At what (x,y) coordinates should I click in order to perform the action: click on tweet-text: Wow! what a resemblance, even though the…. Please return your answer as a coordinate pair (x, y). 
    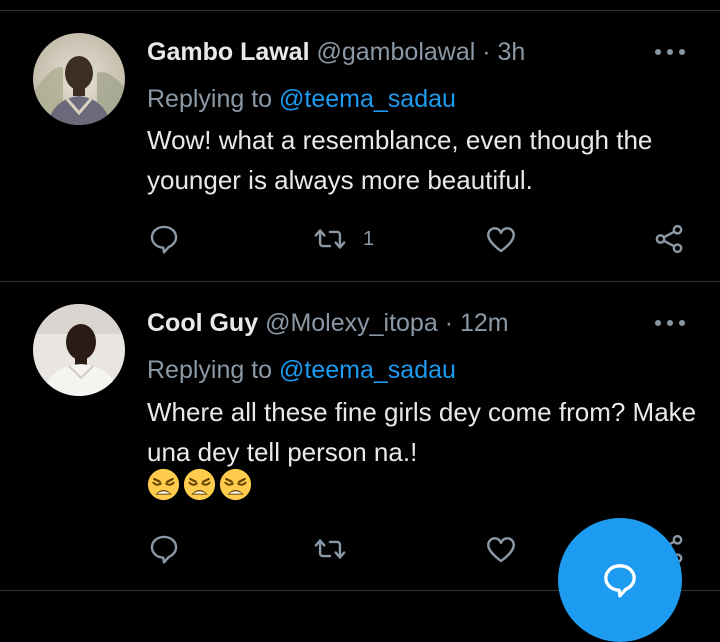
    Looking at the image, I should click on (400, 160).